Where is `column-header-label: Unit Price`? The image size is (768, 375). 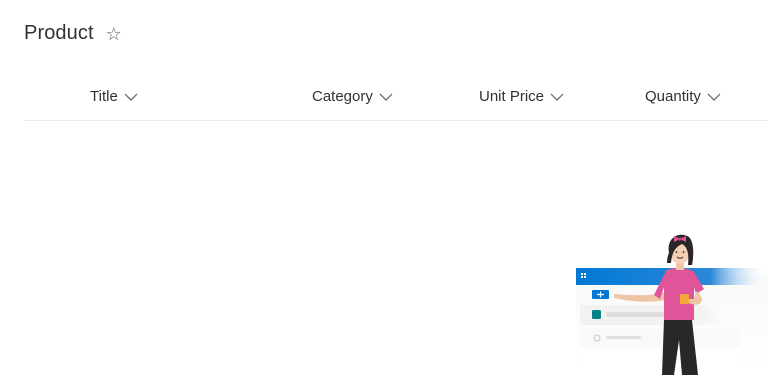
column-header-label: Unit Price is located at coordinates (512, 96).